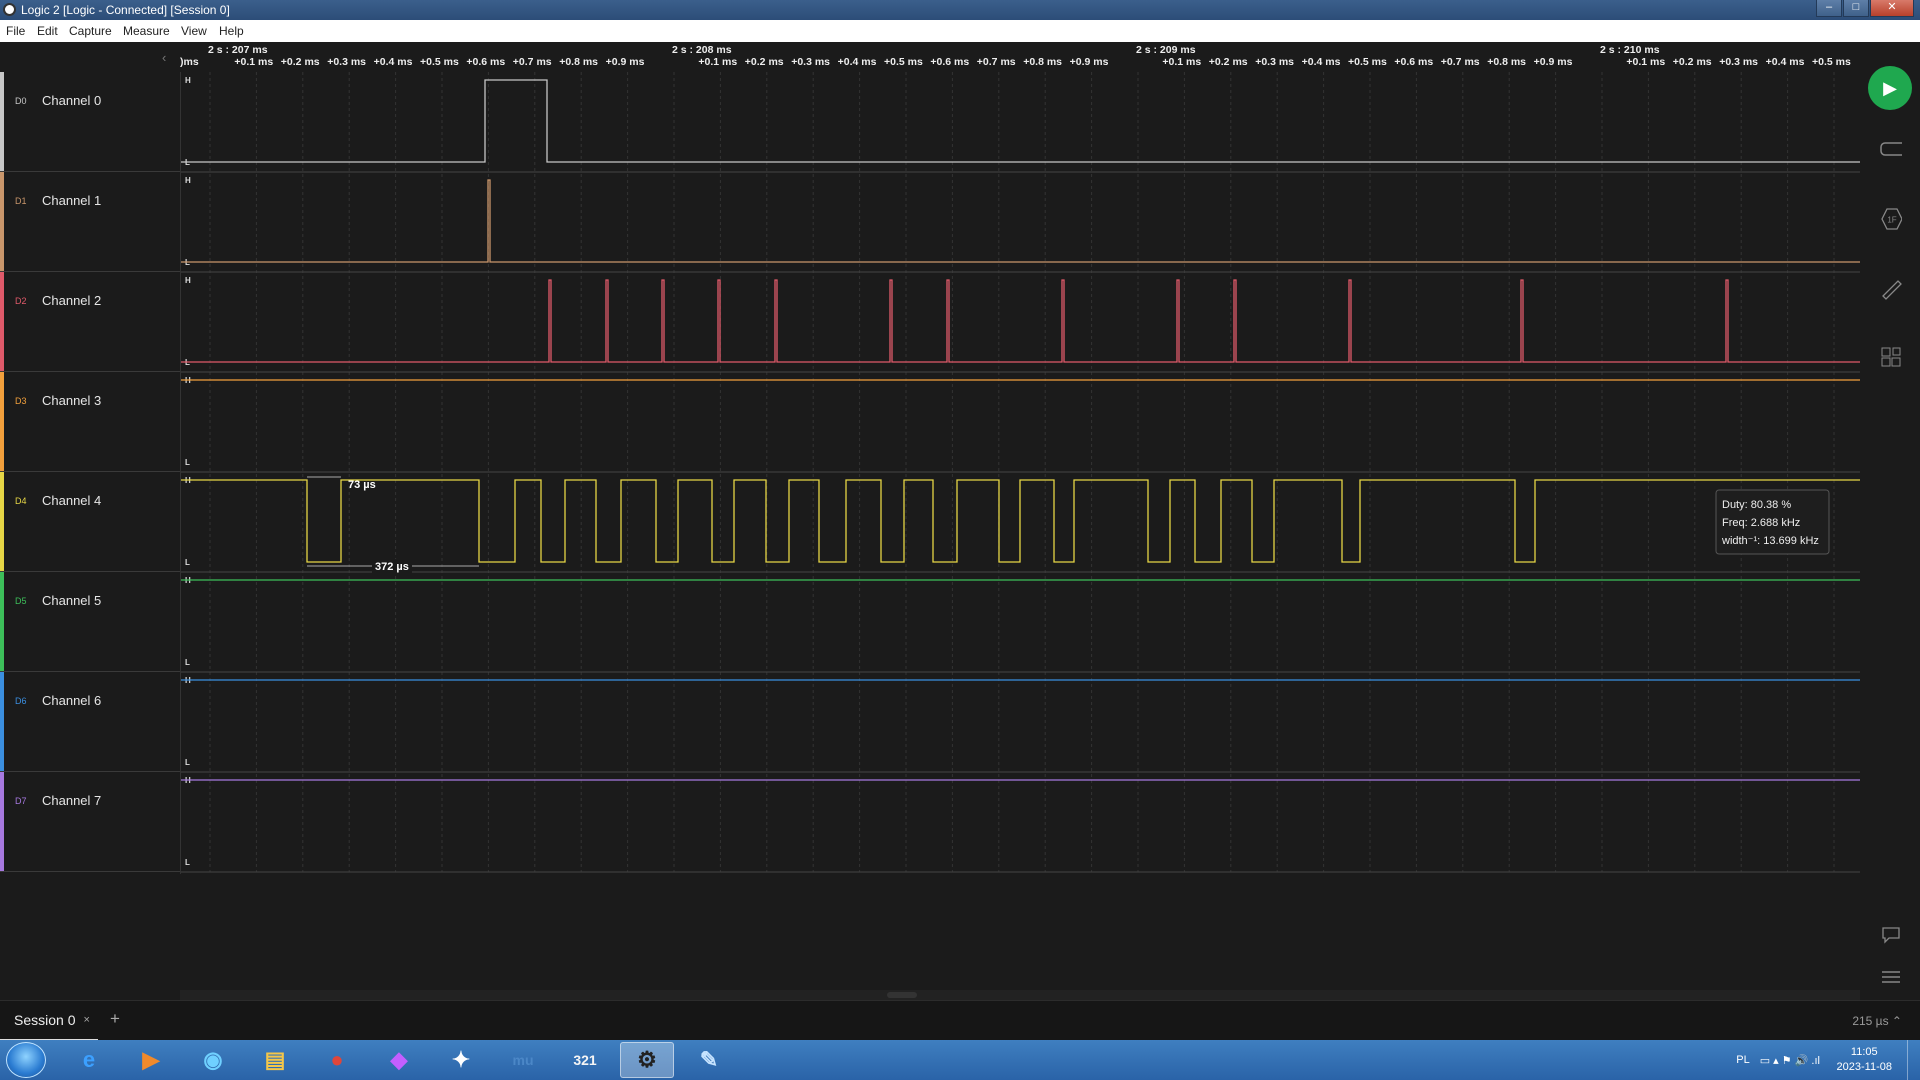  What do you see at coordinates (709, 1060) in the screenshot?
I see `taskbar-app-paint: ✎` at bounding box center [709, 1060].